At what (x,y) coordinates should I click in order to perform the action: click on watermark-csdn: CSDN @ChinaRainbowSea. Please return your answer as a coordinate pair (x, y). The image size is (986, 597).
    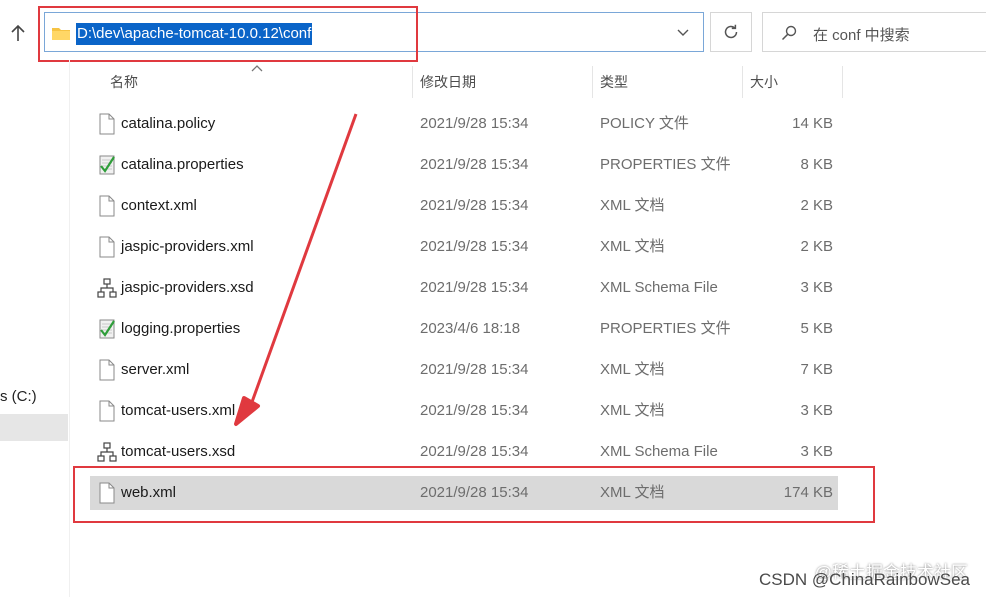
    Looking at the image, I should click on (864, 579).